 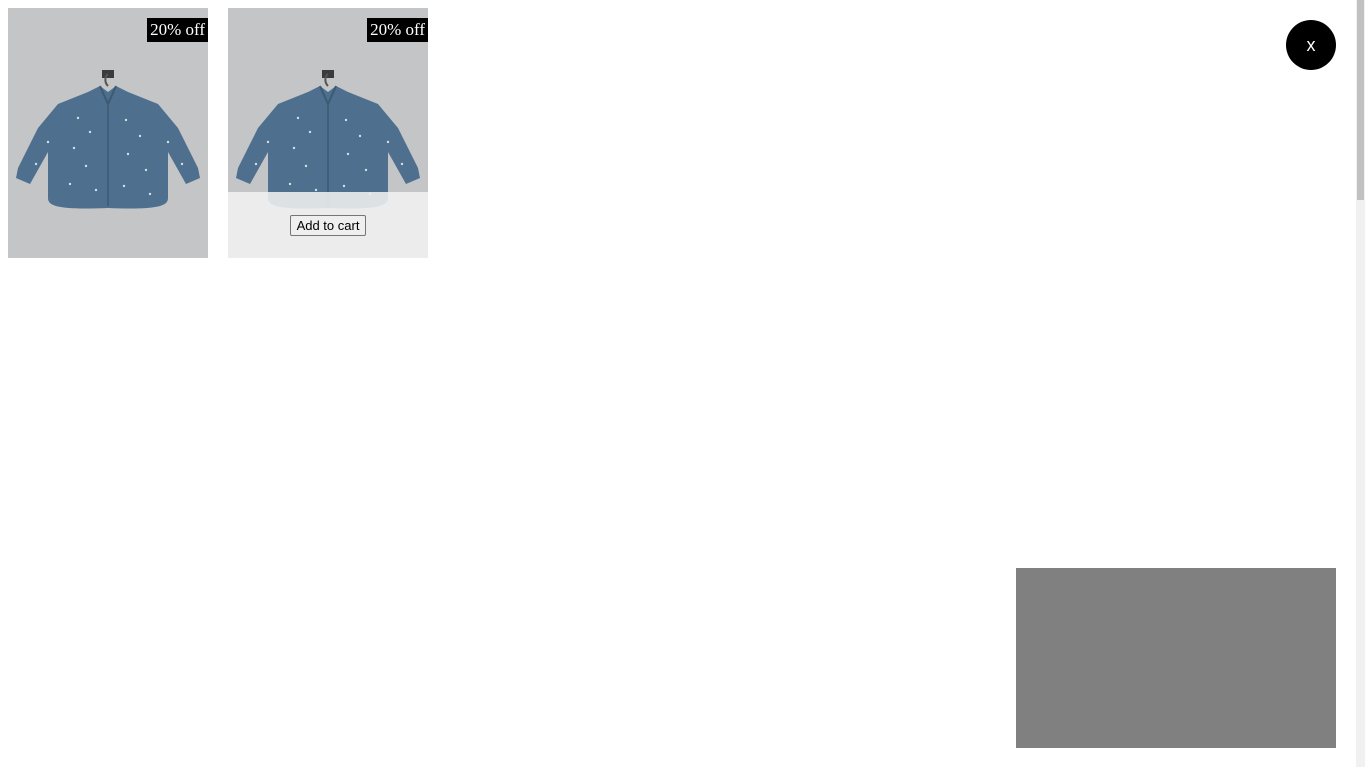 I want to click on close-button: x, so click(x=1311, y=45).